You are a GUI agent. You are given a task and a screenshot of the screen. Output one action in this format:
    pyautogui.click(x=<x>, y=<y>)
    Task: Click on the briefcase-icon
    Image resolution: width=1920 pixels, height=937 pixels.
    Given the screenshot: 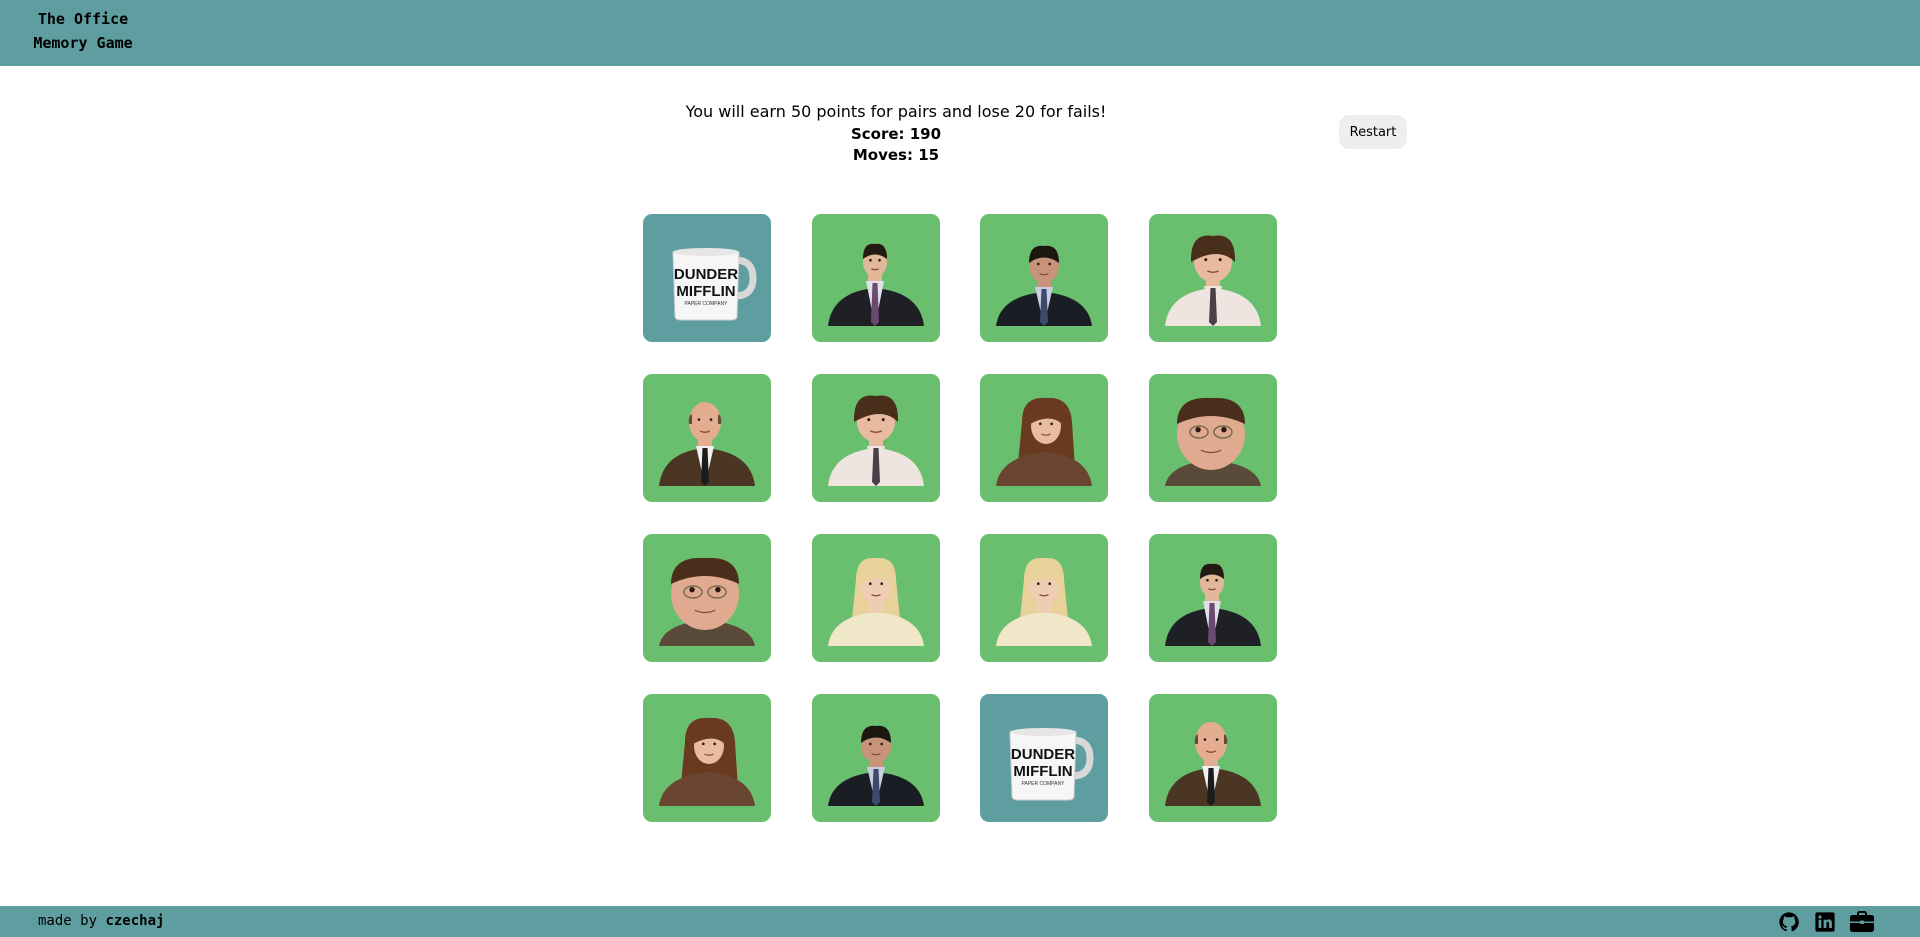 What is the action you would take?
    pyautogui.click(x=1862, y=922)
    